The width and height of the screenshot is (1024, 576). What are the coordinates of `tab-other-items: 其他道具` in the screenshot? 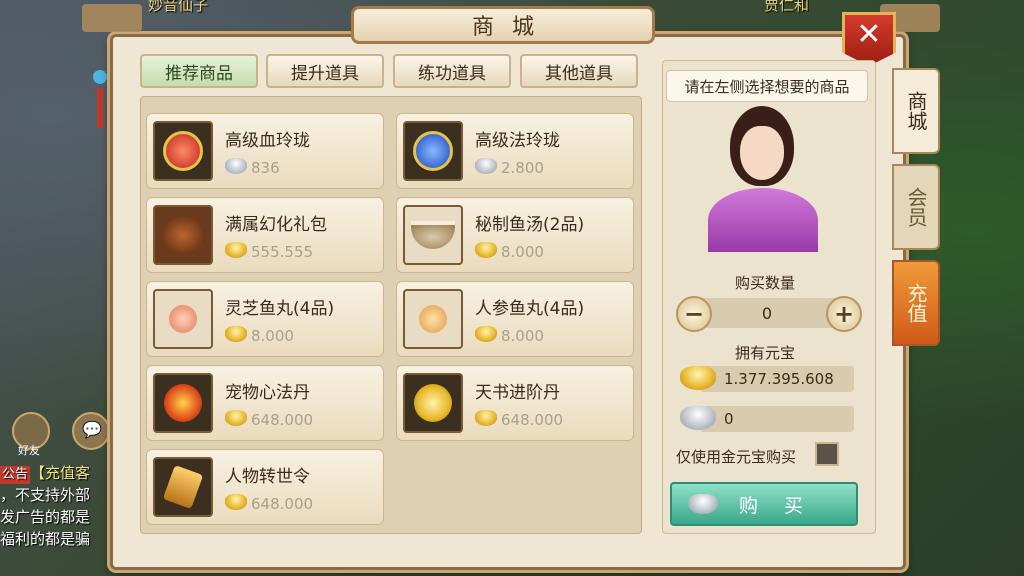 It's located at (579, 71).